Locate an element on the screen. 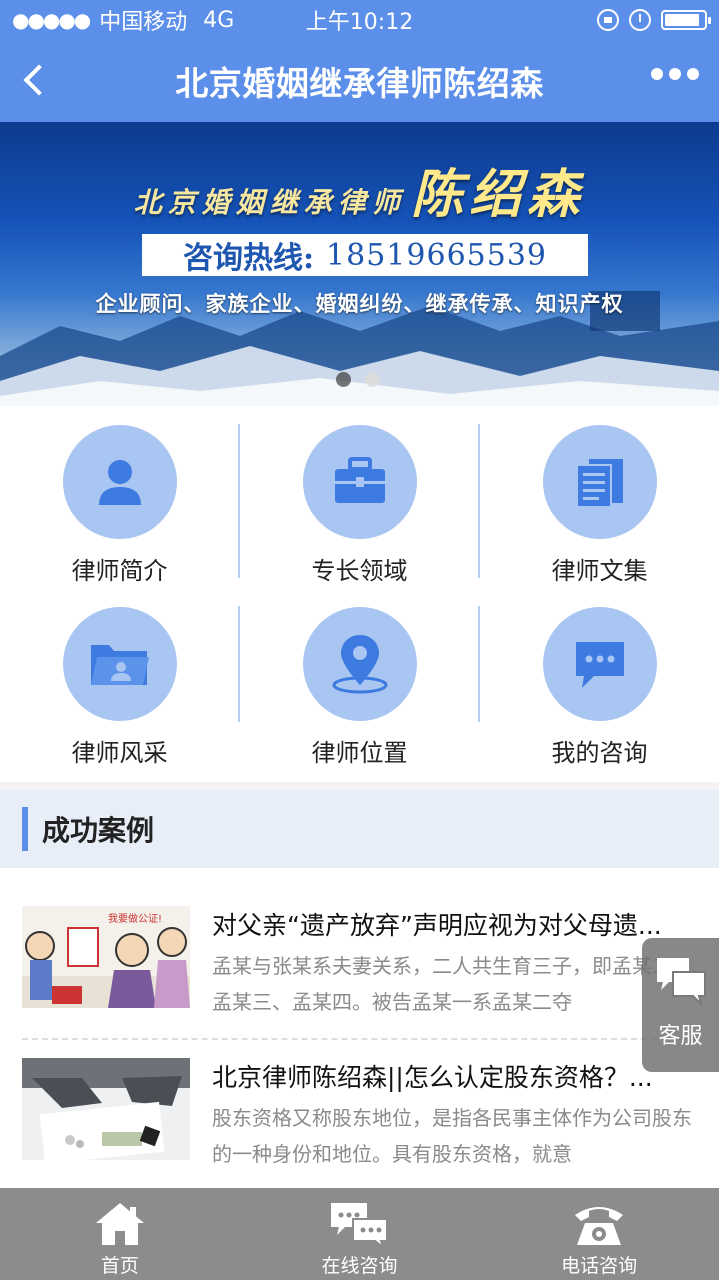 This screenshot has height=1280, width=719. customer-service-label: 客服 is located at coordinates (680, 1036).